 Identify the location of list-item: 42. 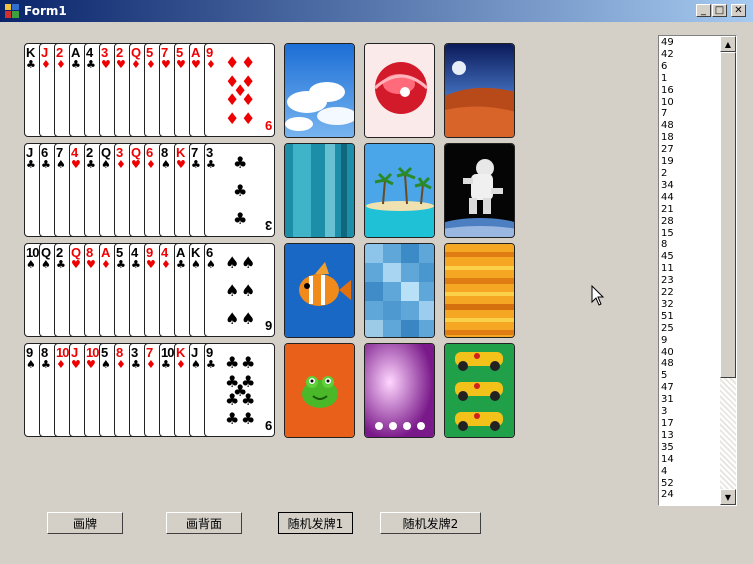
(667, 55).